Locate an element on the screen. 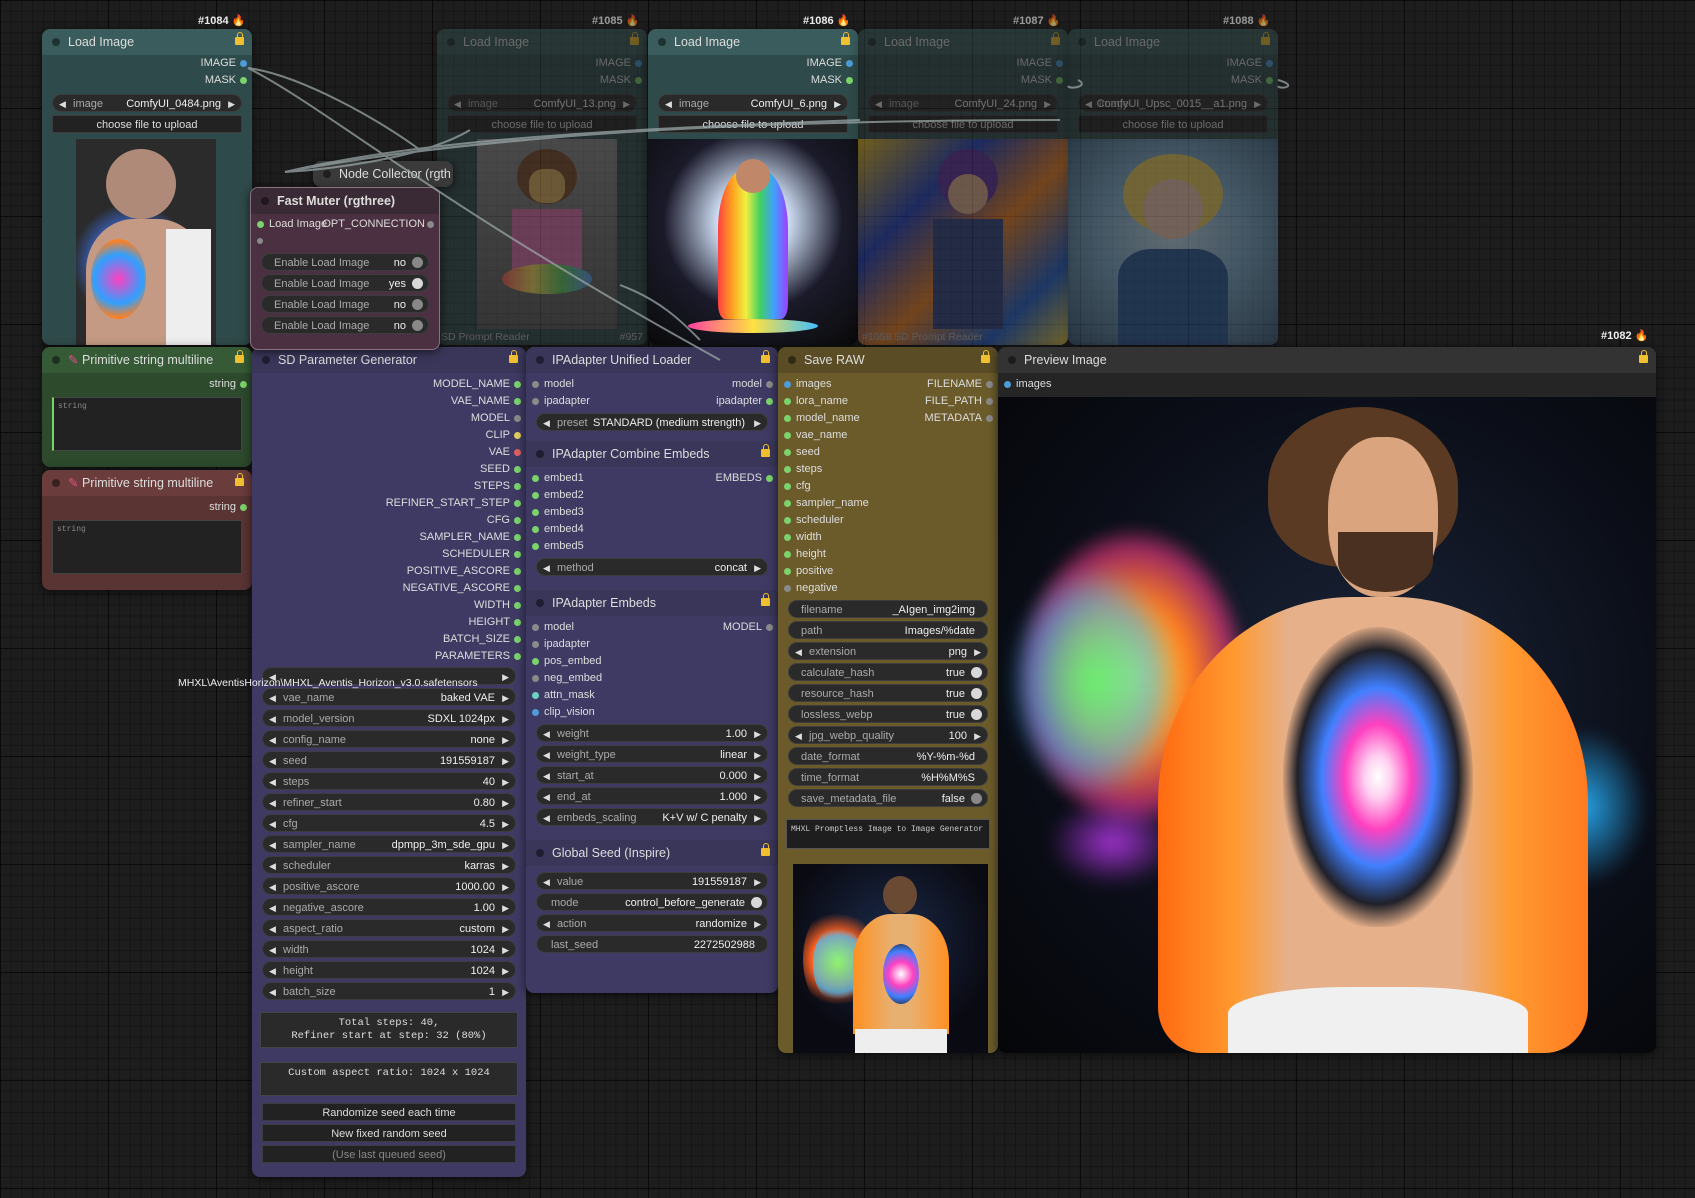 This screenshot has width=1695, height=1198. weight-field: ◀ weight 1.00 ▶ is located at coordinates (652, 733).